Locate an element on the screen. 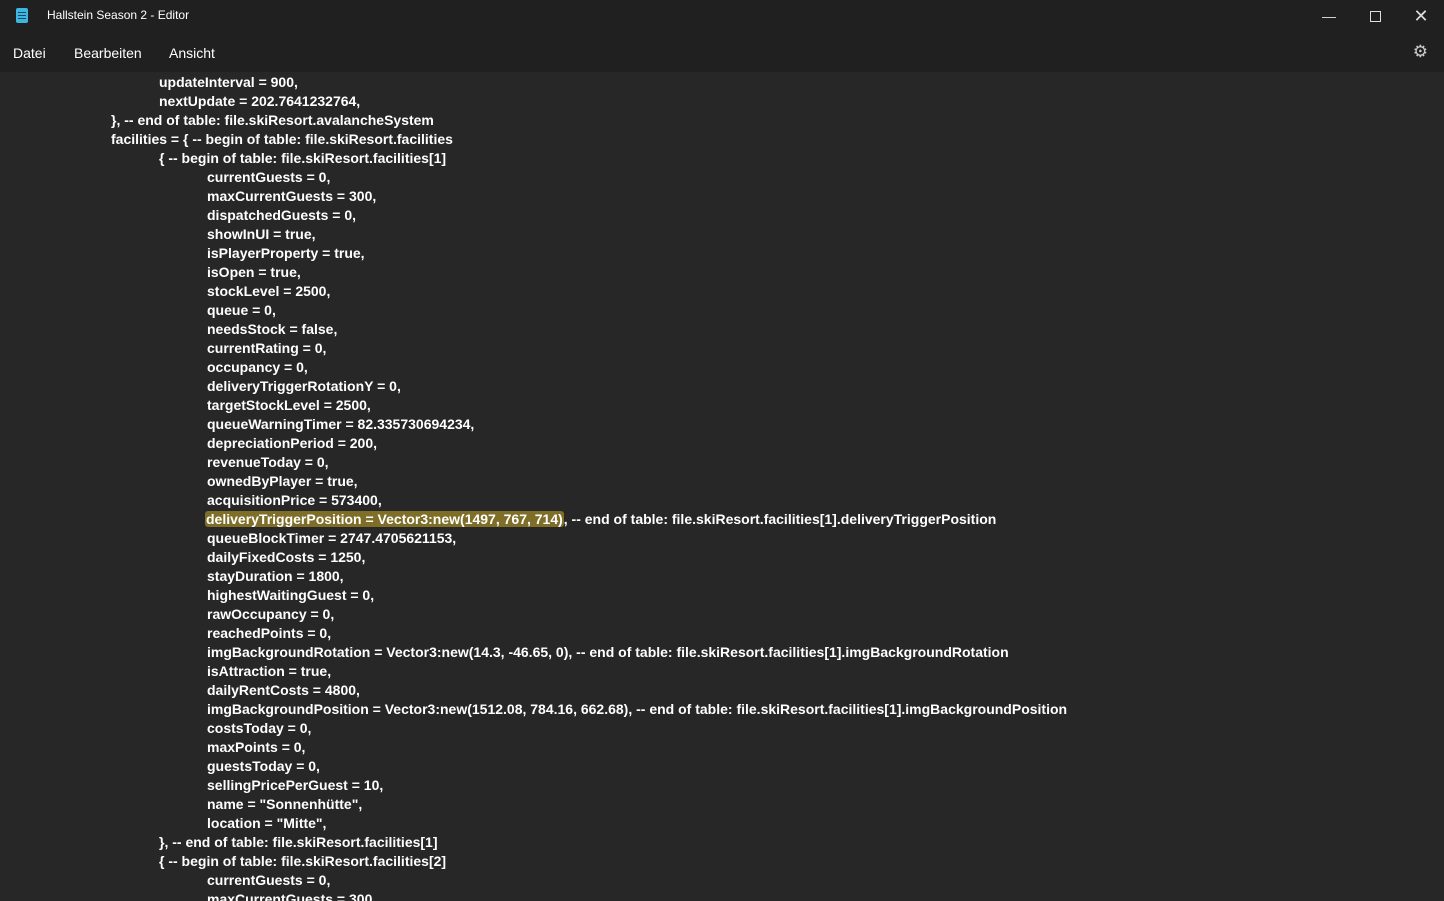 The height and width of the screenshot is (901, 1444). minimize-icon: — is located at coordinates (1329, 16).